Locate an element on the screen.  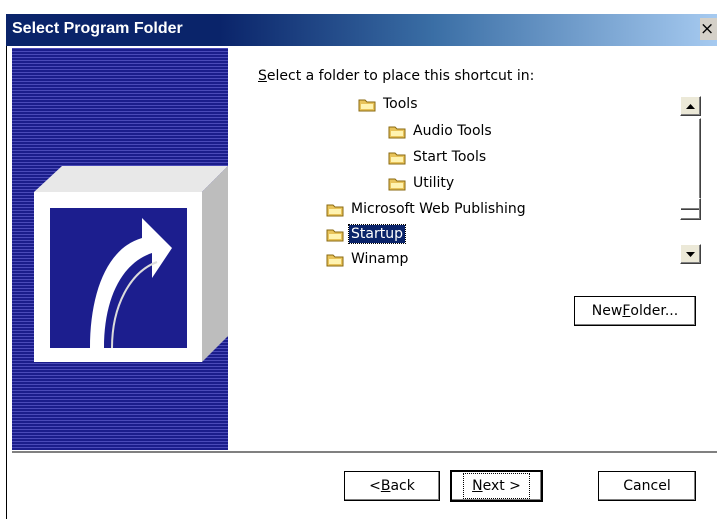
arrow-up-icon is located at coordinates (690, 106).